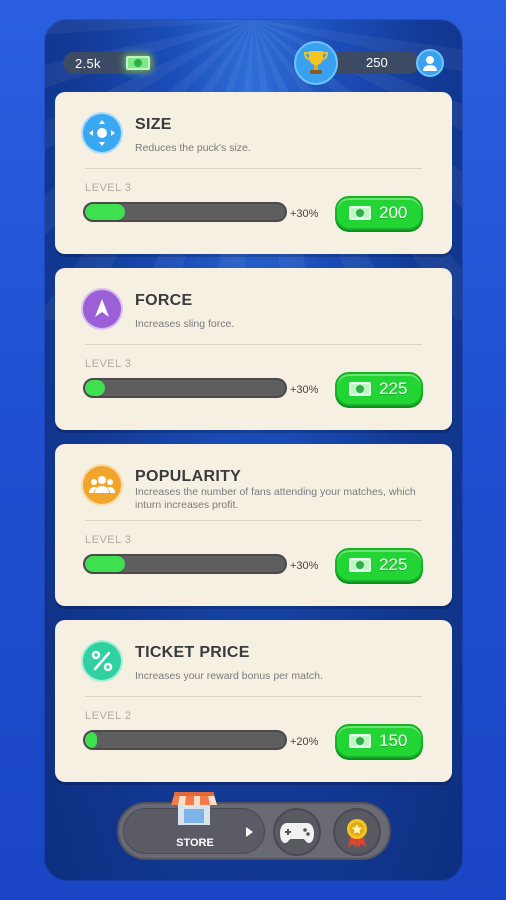  What do you see at coordinates (102, 309) in the screenshot?
I see `force-arrow-icon` at bounding box center [102, 309].